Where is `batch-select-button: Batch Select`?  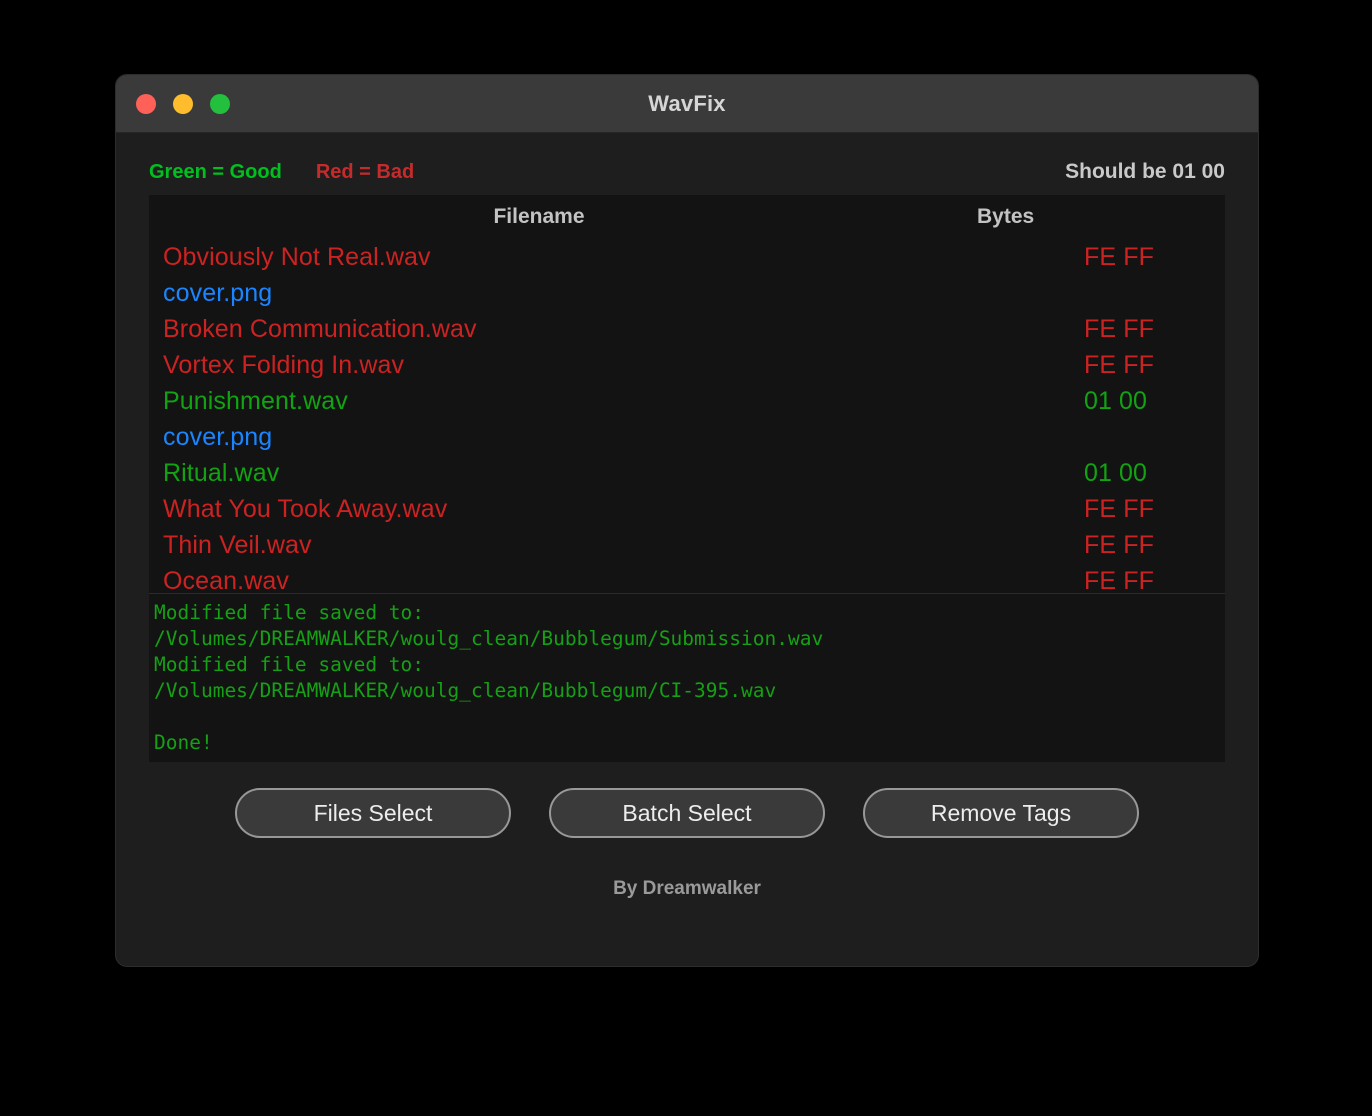 batch-select-button: Batch Select is located at coordinates (687, 813).